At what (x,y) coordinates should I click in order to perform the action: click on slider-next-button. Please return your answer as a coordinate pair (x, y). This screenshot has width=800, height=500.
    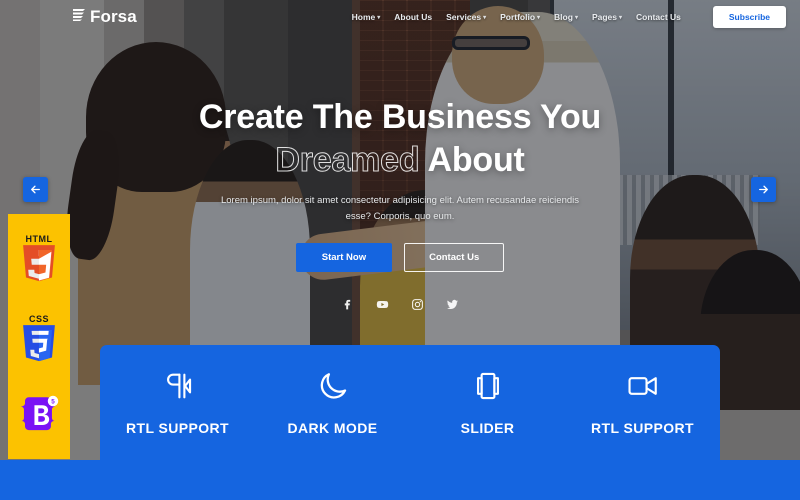
    Looking at the image, I should click on (763, 189).